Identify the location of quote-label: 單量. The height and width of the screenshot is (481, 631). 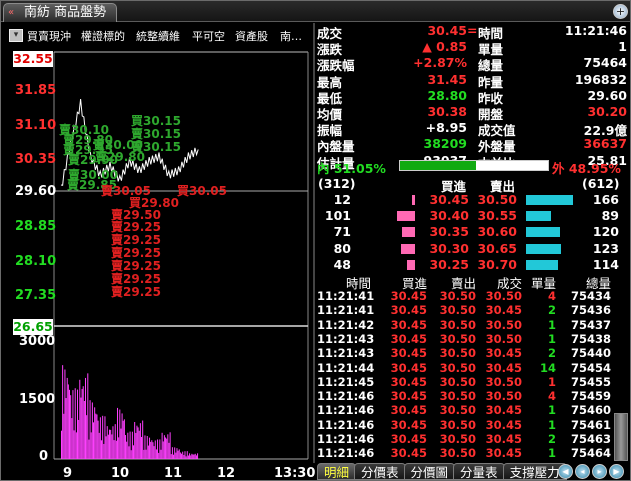
(491, 50).